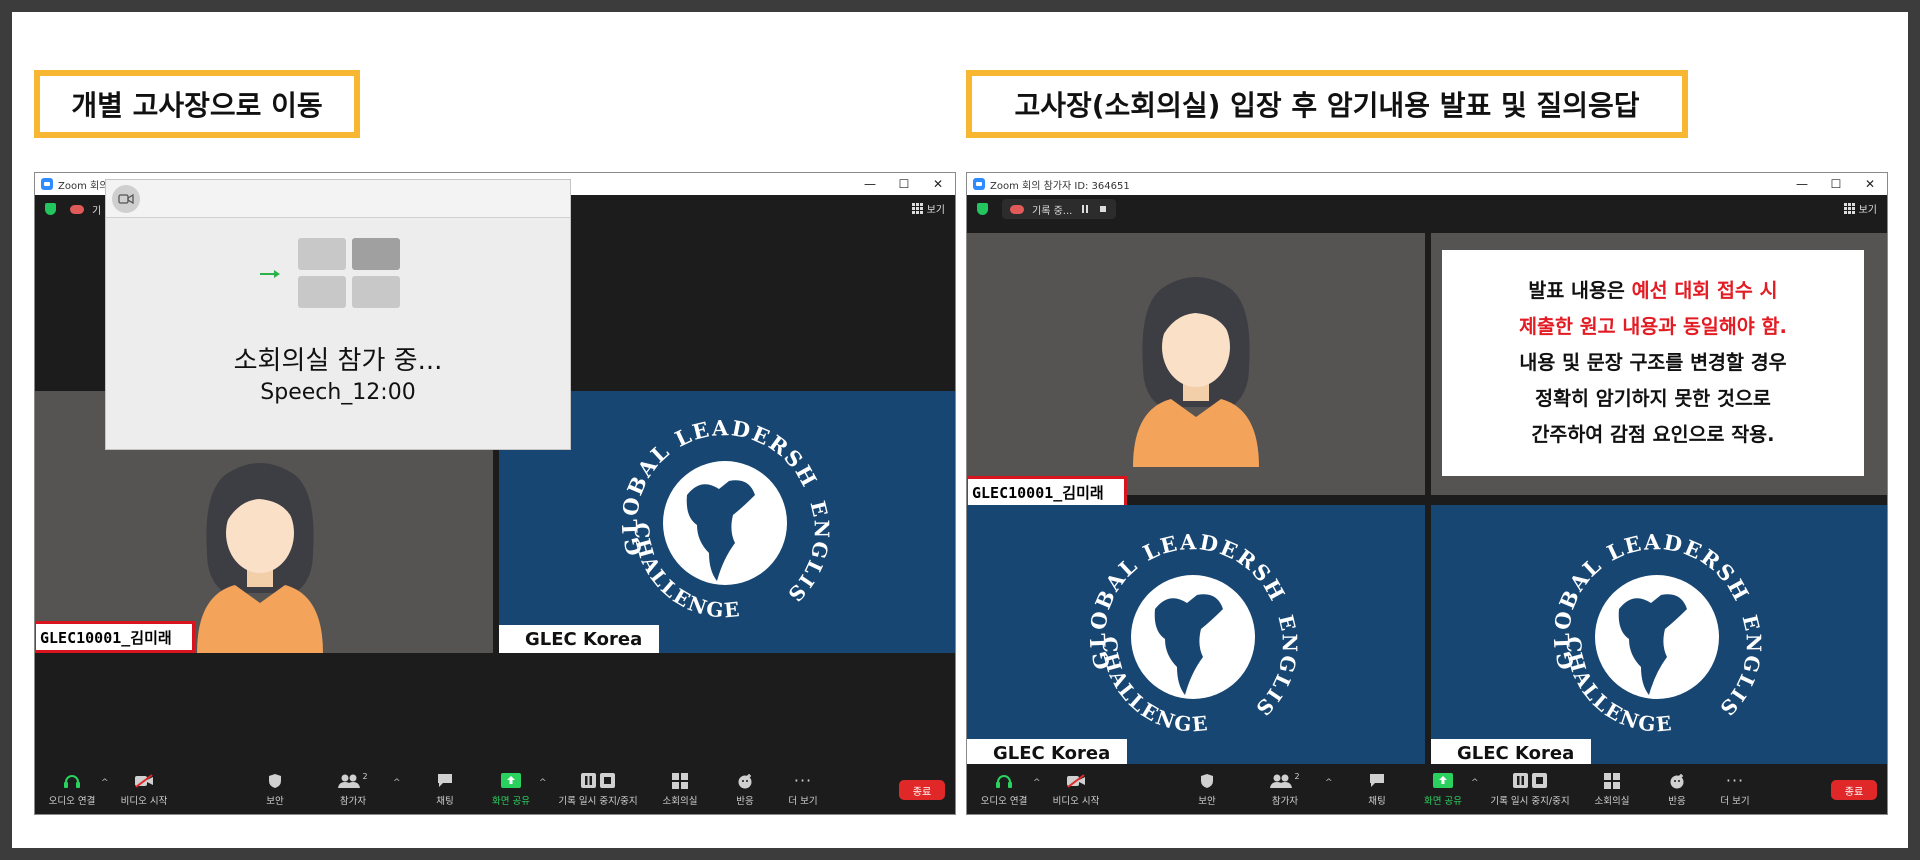 Image resolution: width=1920 pixels, height=860 pixels. I want to click on grid-view-icon, so click(917, 208).